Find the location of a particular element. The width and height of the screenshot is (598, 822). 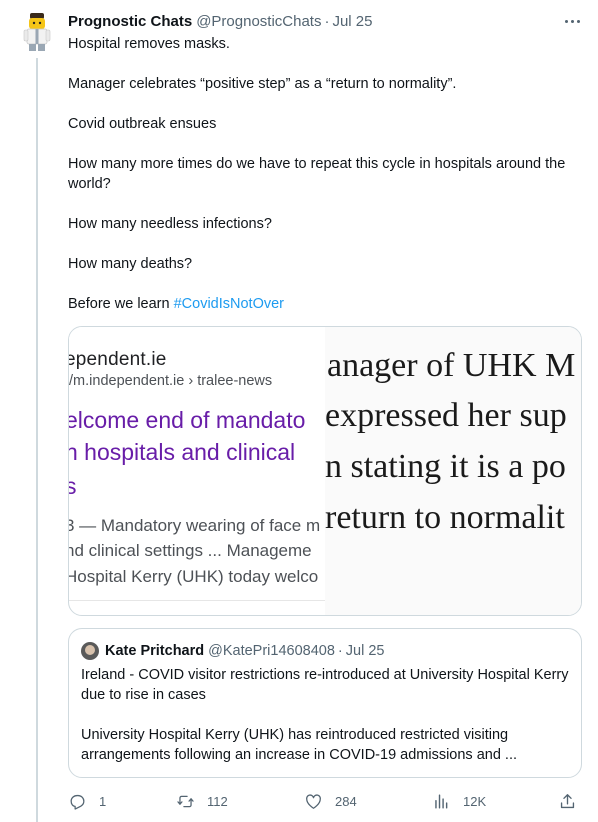

more-icon is located at coordinates (572, 21).